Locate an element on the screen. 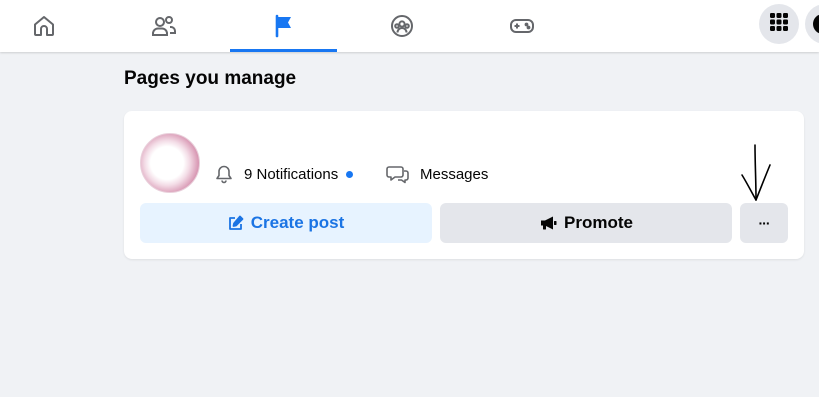  notifications-label: 9 Notifications is located at coordinates (291, 174).